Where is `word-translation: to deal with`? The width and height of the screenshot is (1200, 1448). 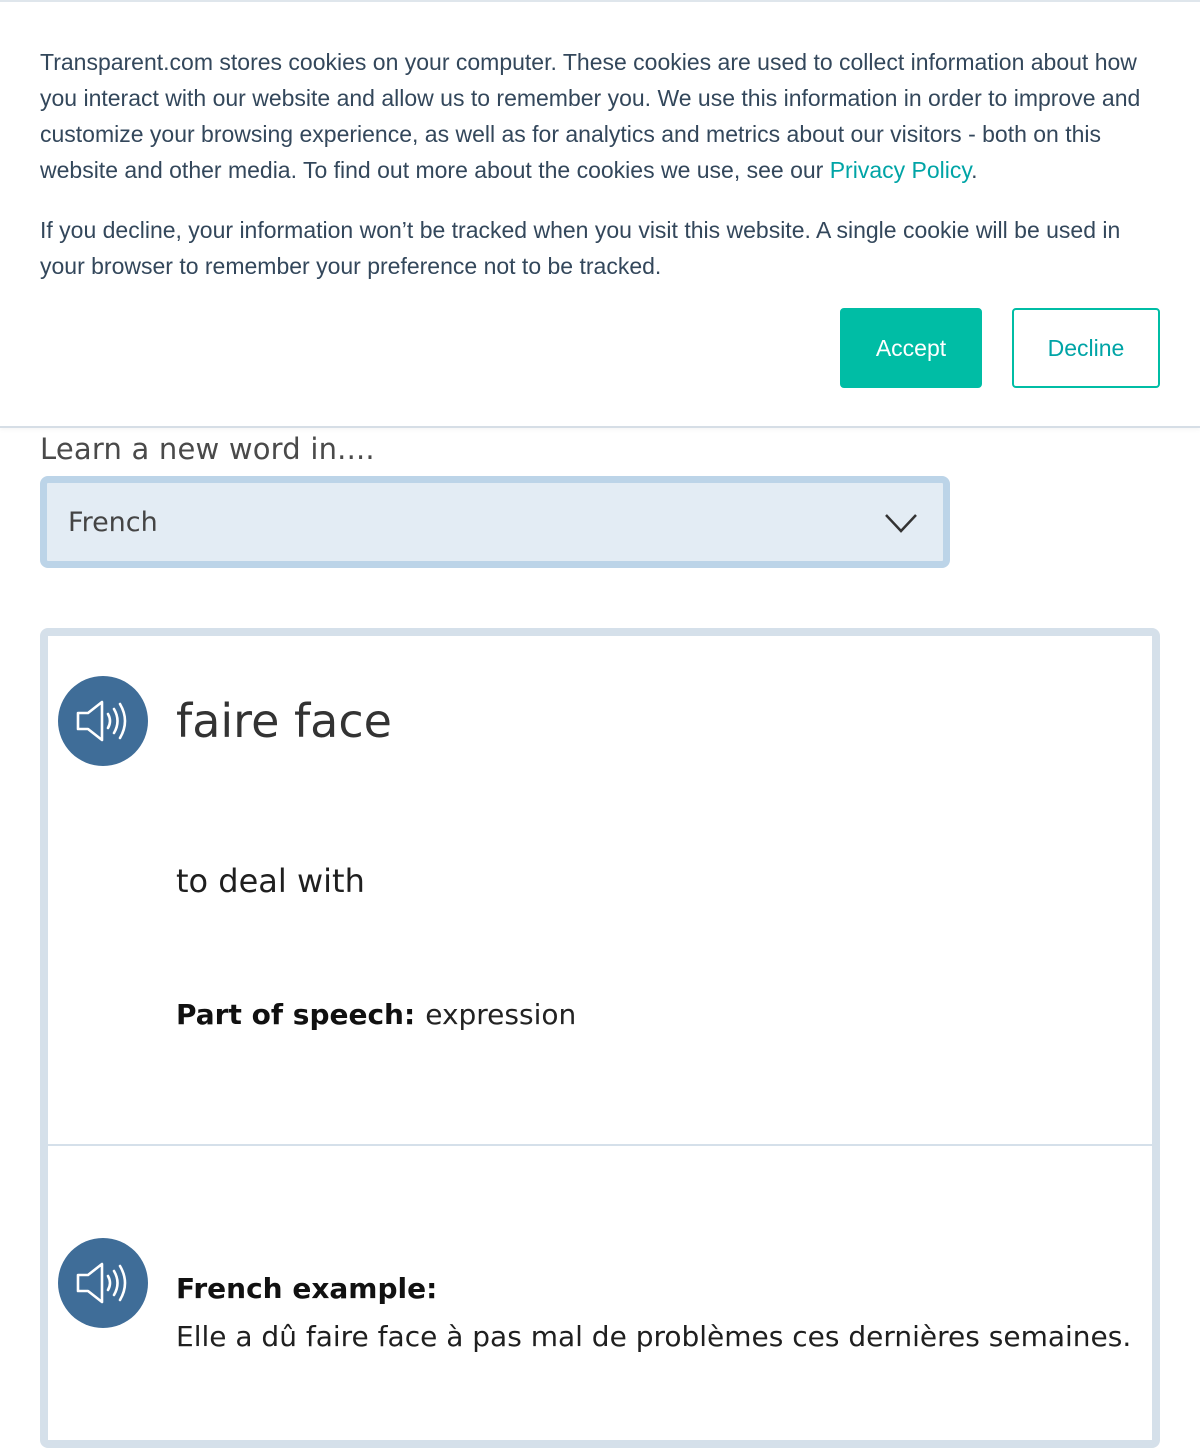 word-translation: to deal with is located at coordinates (270, 881).